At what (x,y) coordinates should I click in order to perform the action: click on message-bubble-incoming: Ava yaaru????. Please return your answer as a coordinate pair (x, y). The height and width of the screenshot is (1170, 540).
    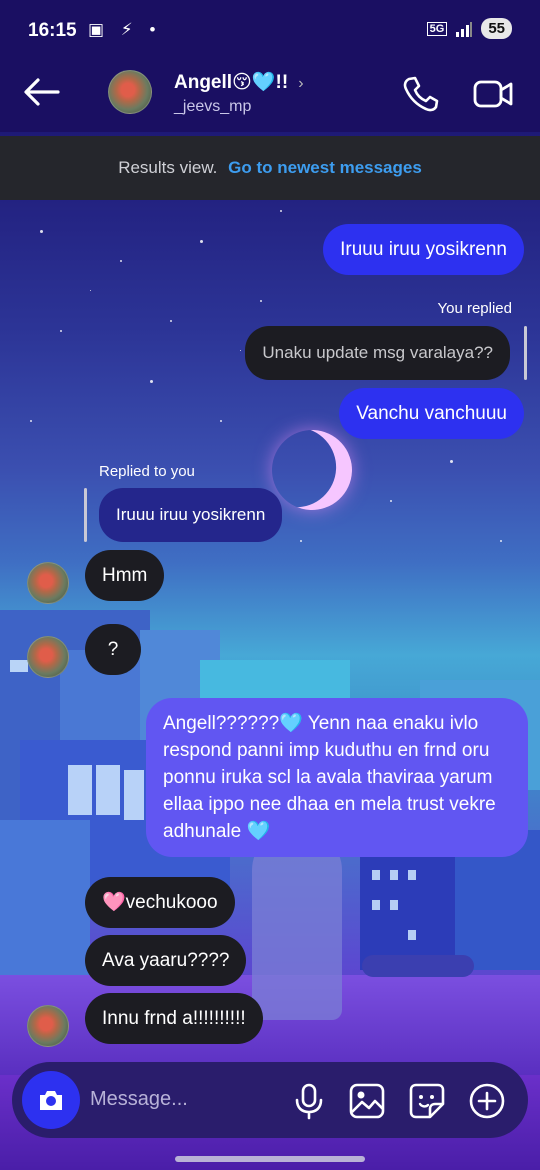
    Looking at the image, I should click on (166, 960).